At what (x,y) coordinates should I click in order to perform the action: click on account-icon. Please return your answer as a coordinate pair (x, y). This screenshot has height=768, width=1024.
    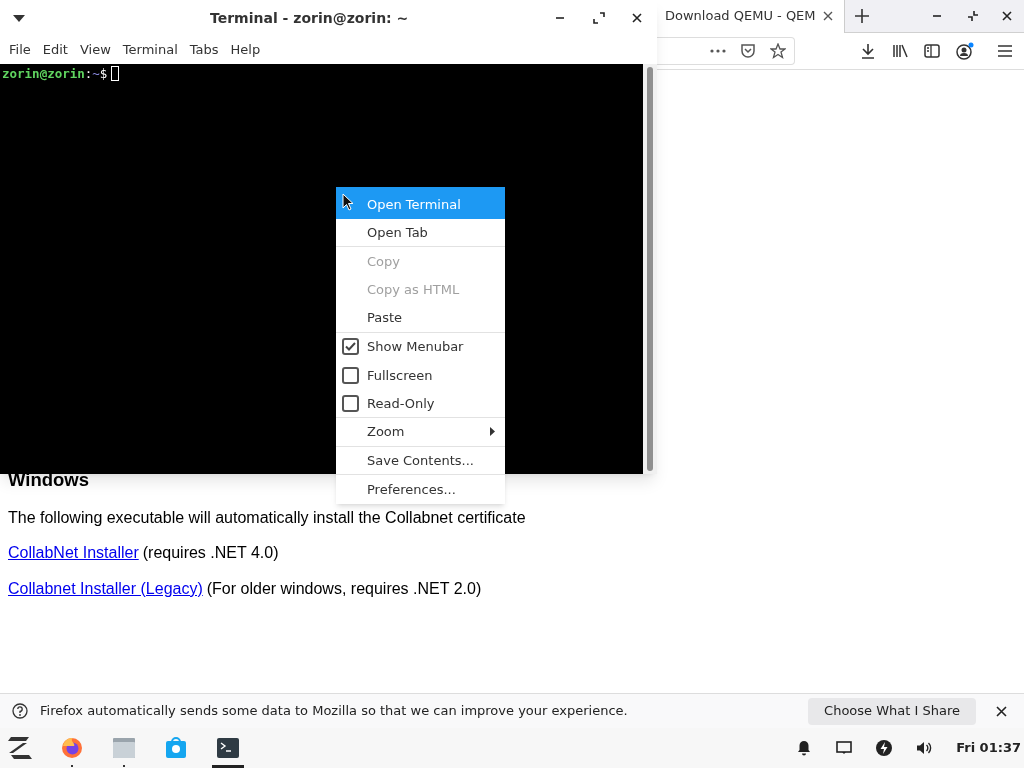
    Looking at the image, I should click on (965, 51).